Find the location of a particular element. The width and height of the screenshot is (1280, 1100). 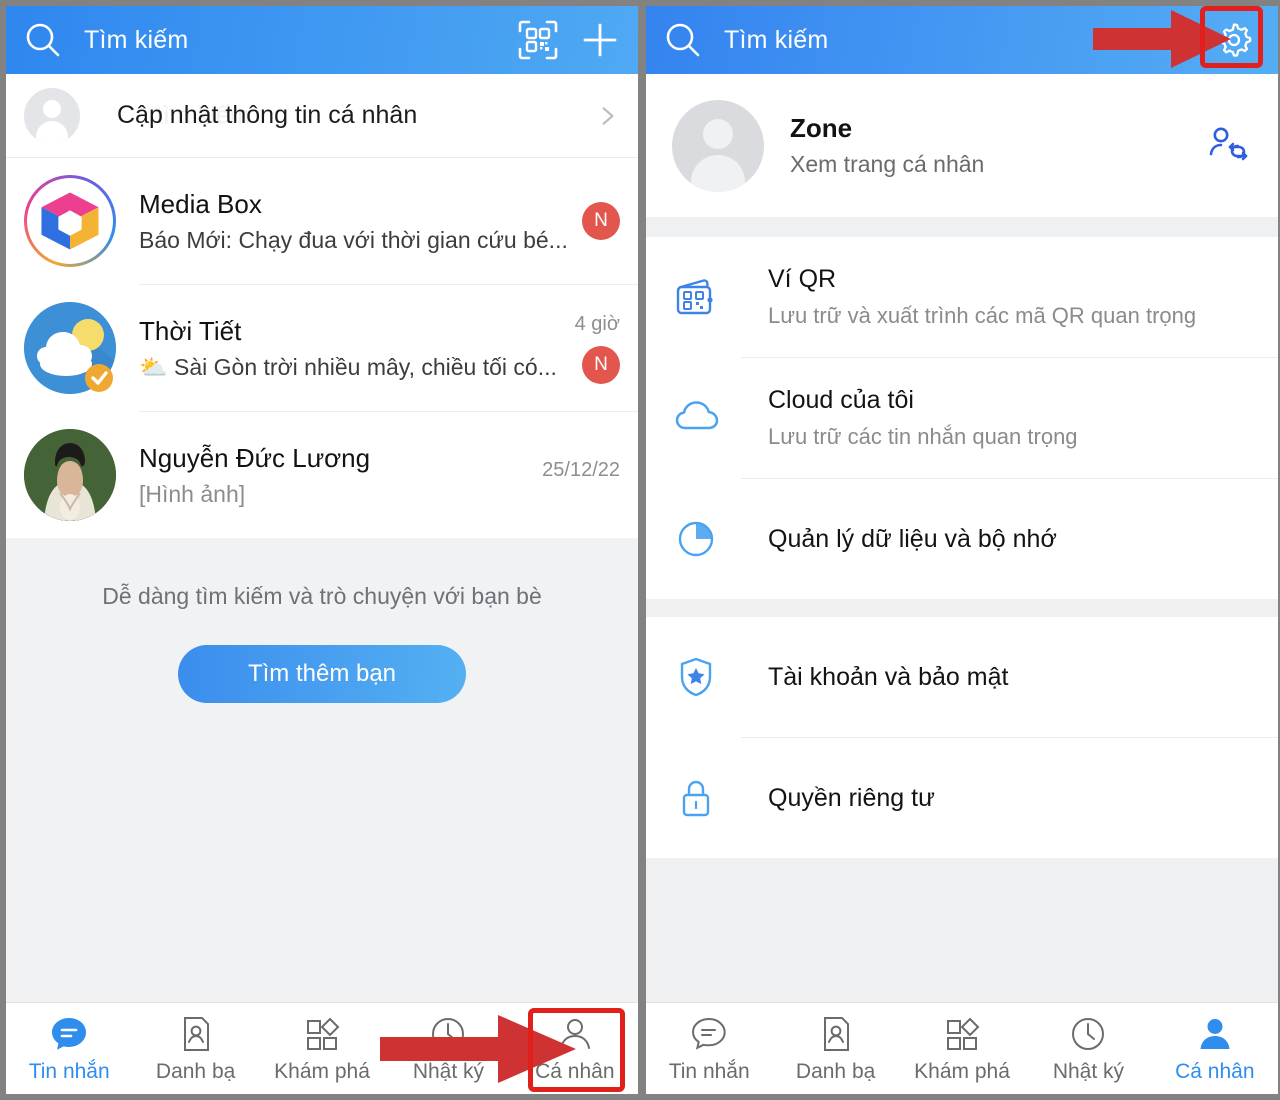

settings-item-data-storage: Quản lý dữ liệu và bộ nhớ is located at coordinates (962, 539).